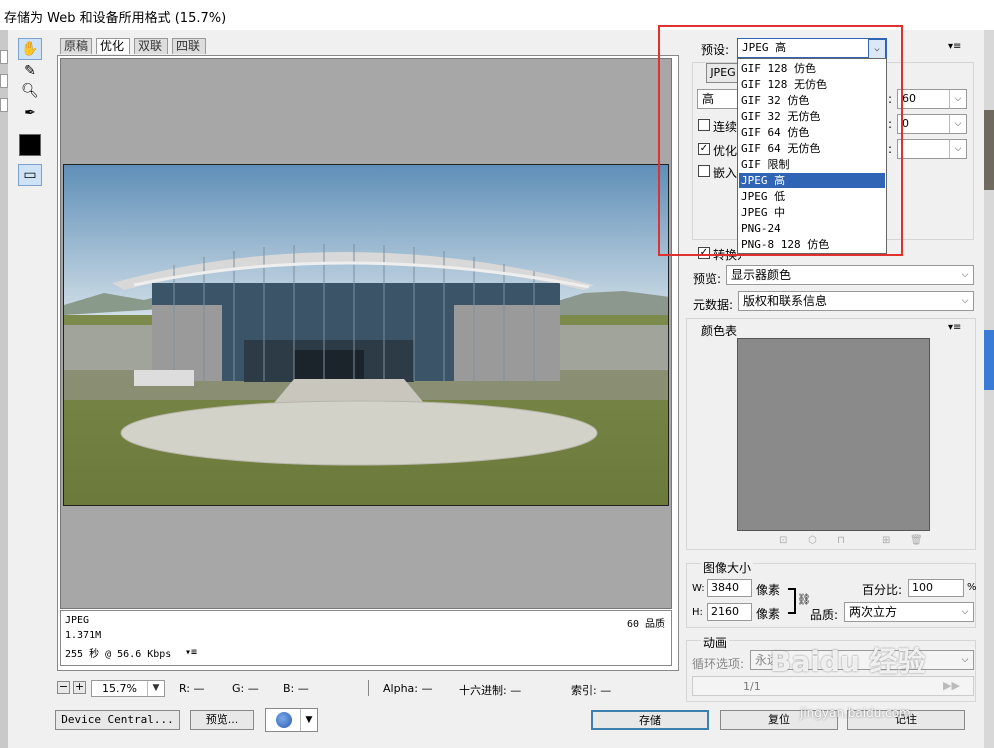  I want to click on height-label: H:, so click(697, 612).